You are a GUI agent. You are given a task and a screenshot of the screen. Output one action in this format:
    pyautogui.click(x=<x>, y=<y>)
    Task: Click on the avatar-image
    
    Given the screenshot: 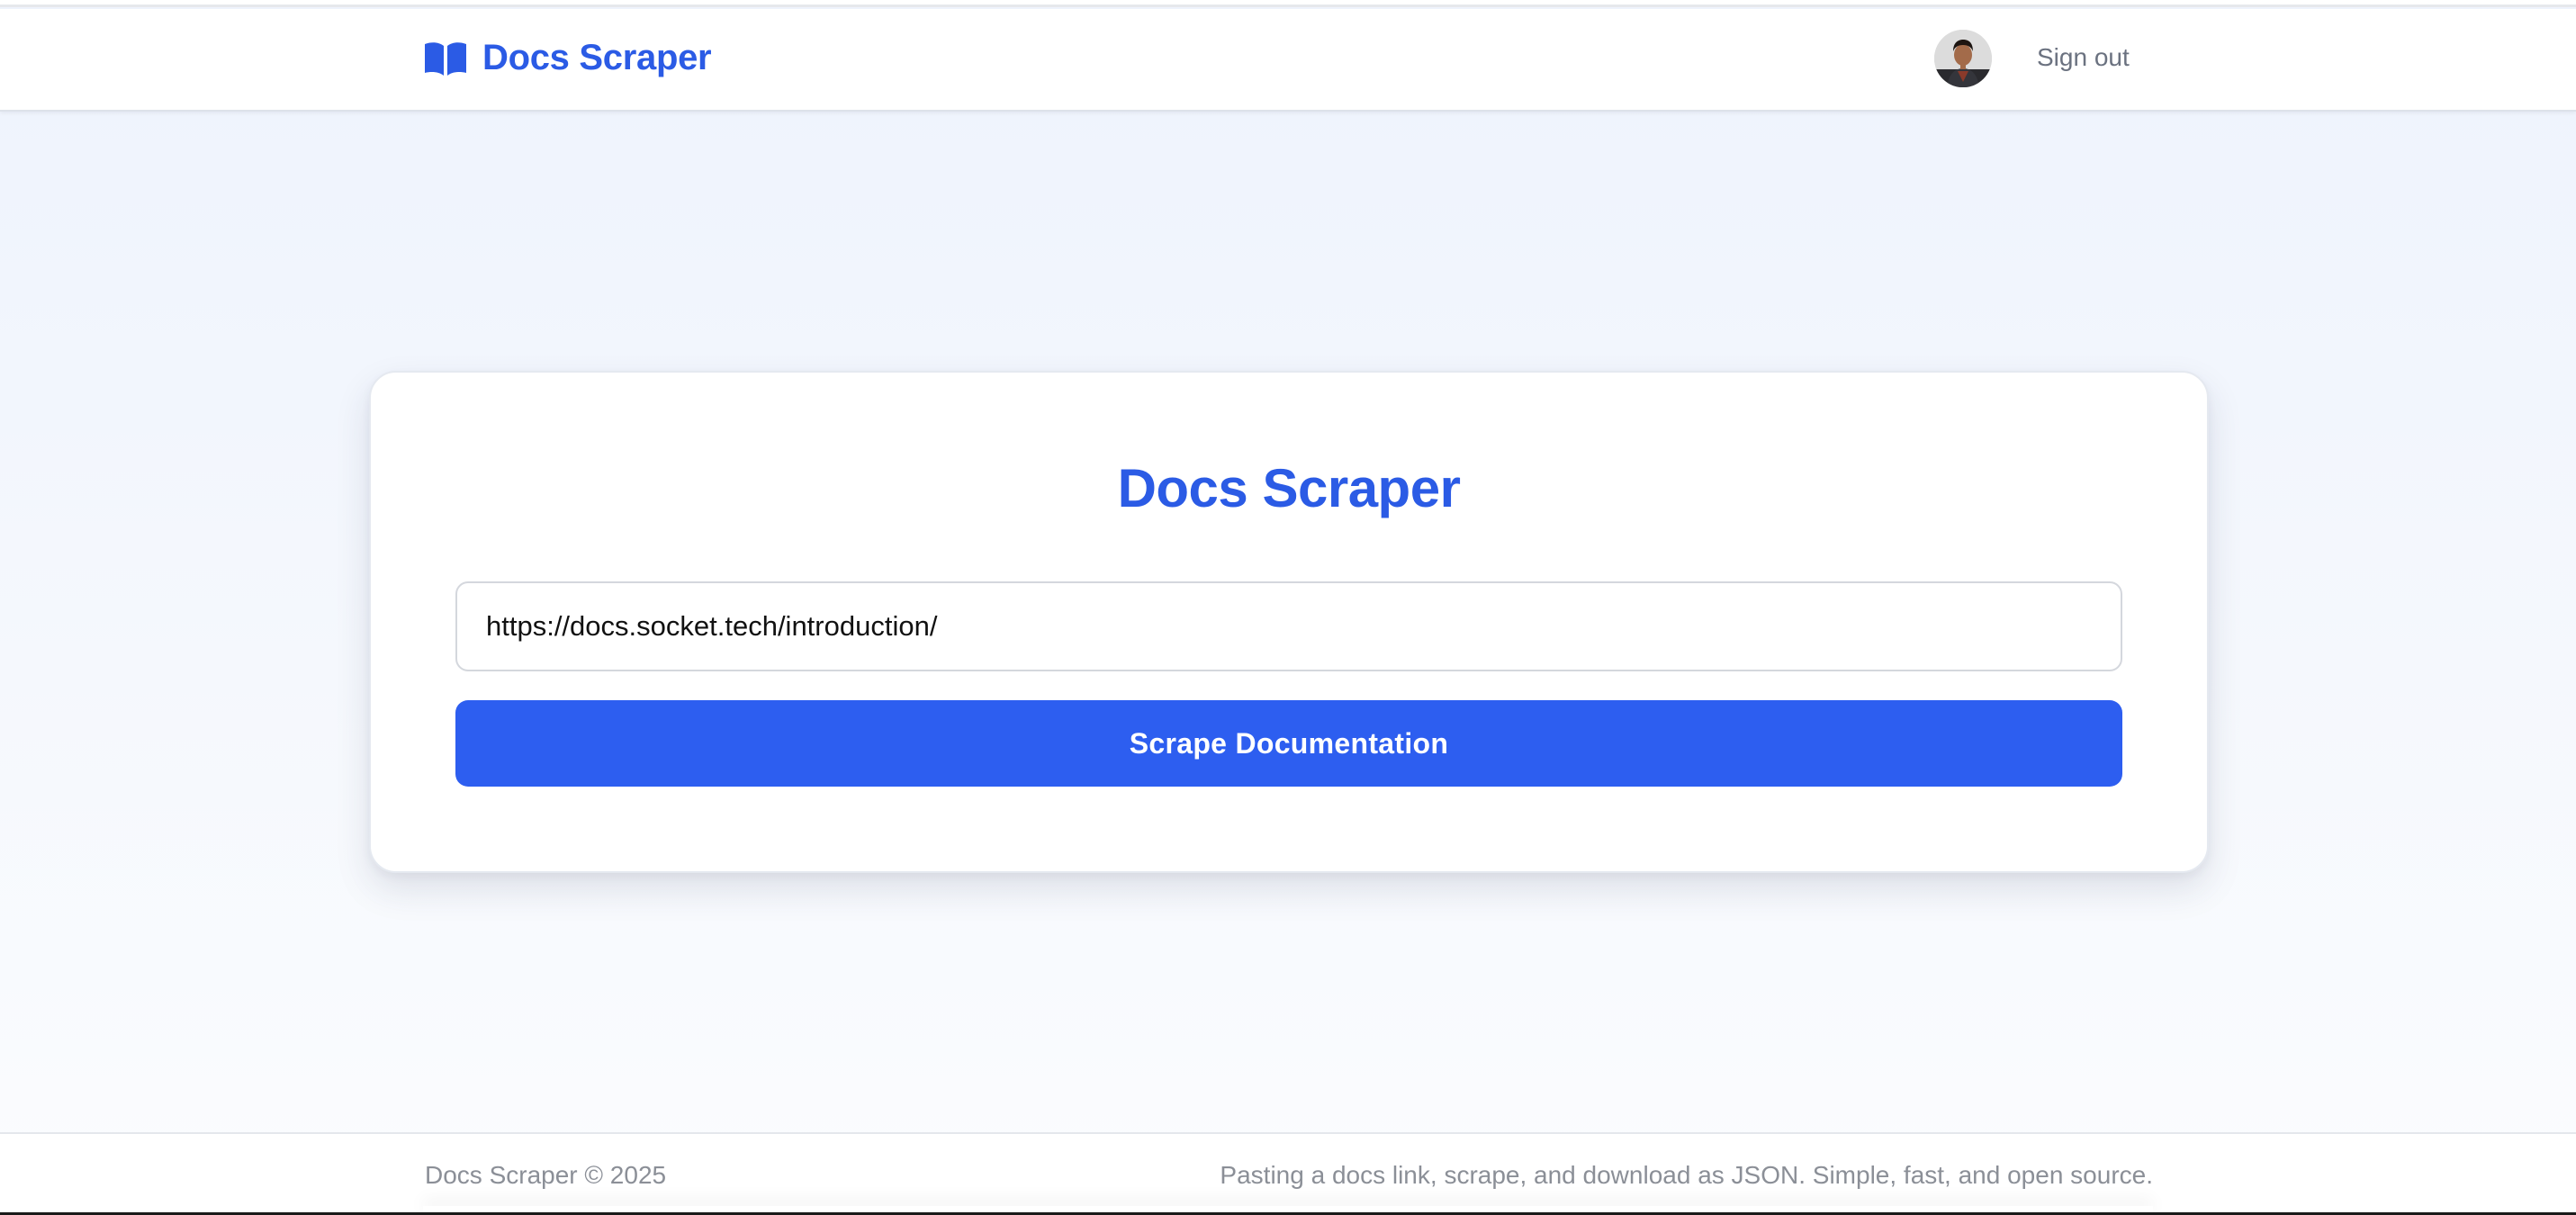 What is the action you would take?
    pyautogui.click(x=1963, y=58)
    